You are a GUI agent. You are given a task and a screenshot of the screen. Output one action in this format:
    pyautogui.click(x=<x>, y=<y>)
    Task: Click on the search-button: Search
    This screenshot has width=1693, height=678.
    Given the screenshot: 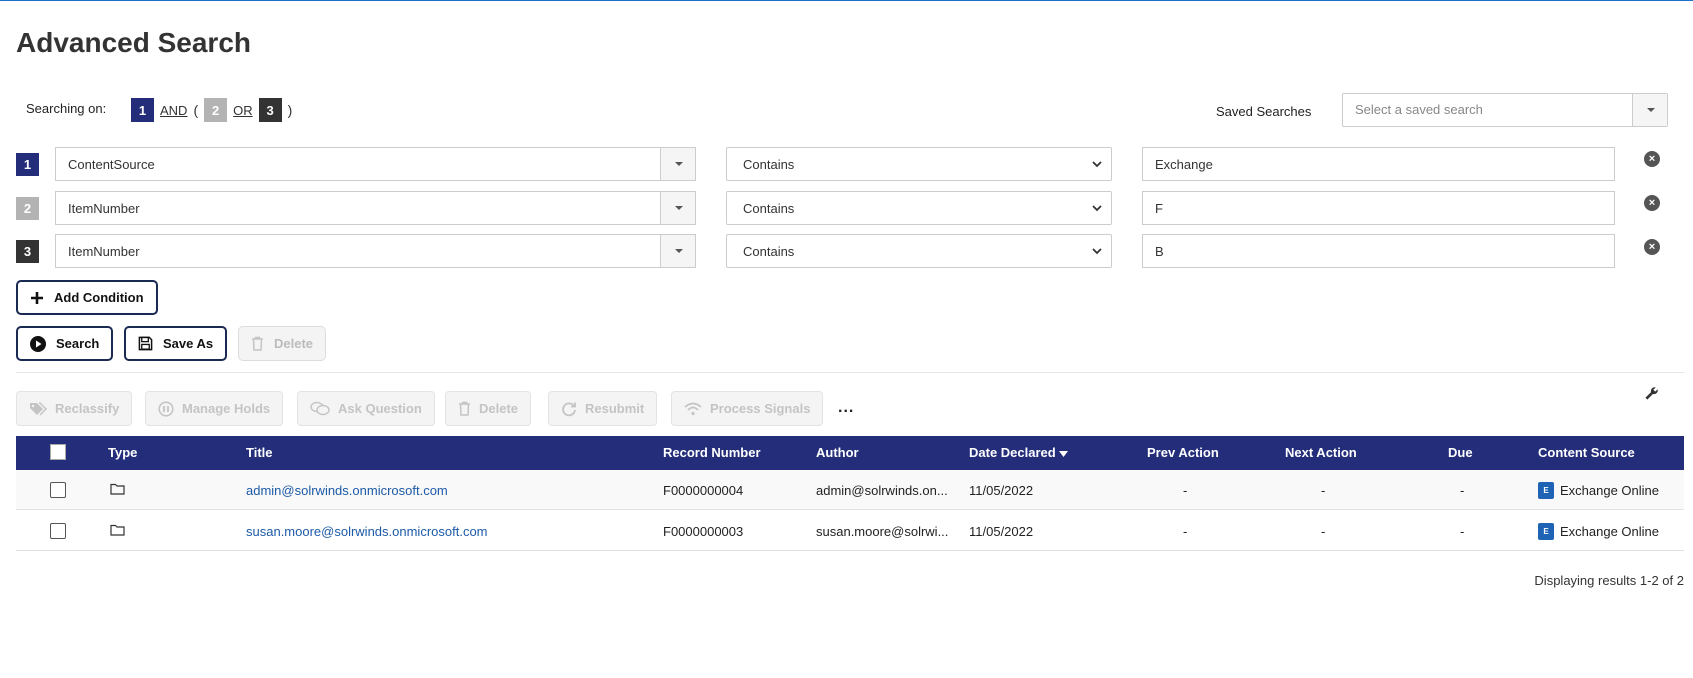 What is the action you would take?
    pyautogui.click(x=65, y=343)
    